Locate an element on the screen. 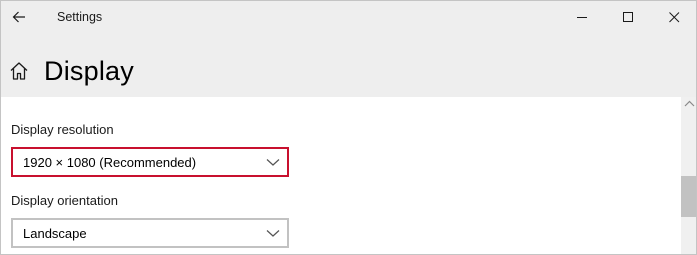  page-title: Display is located at coordinates (89, 71).